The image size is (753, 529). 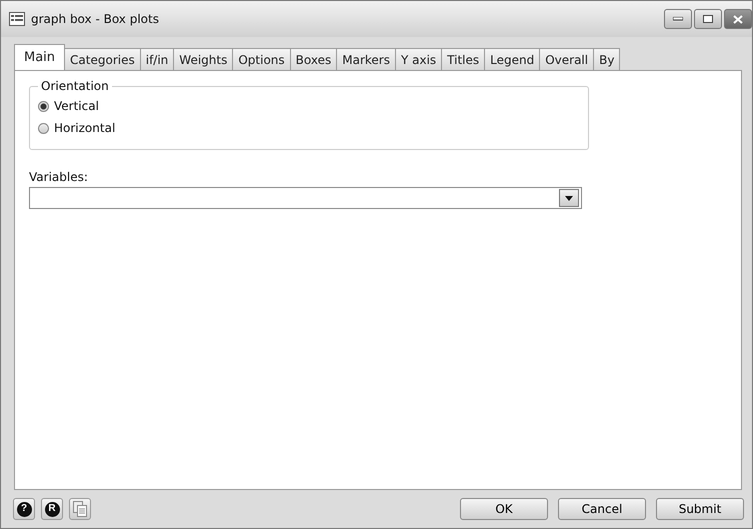 I want to click on dialog-button: Submit, so click(x=700, y=509).